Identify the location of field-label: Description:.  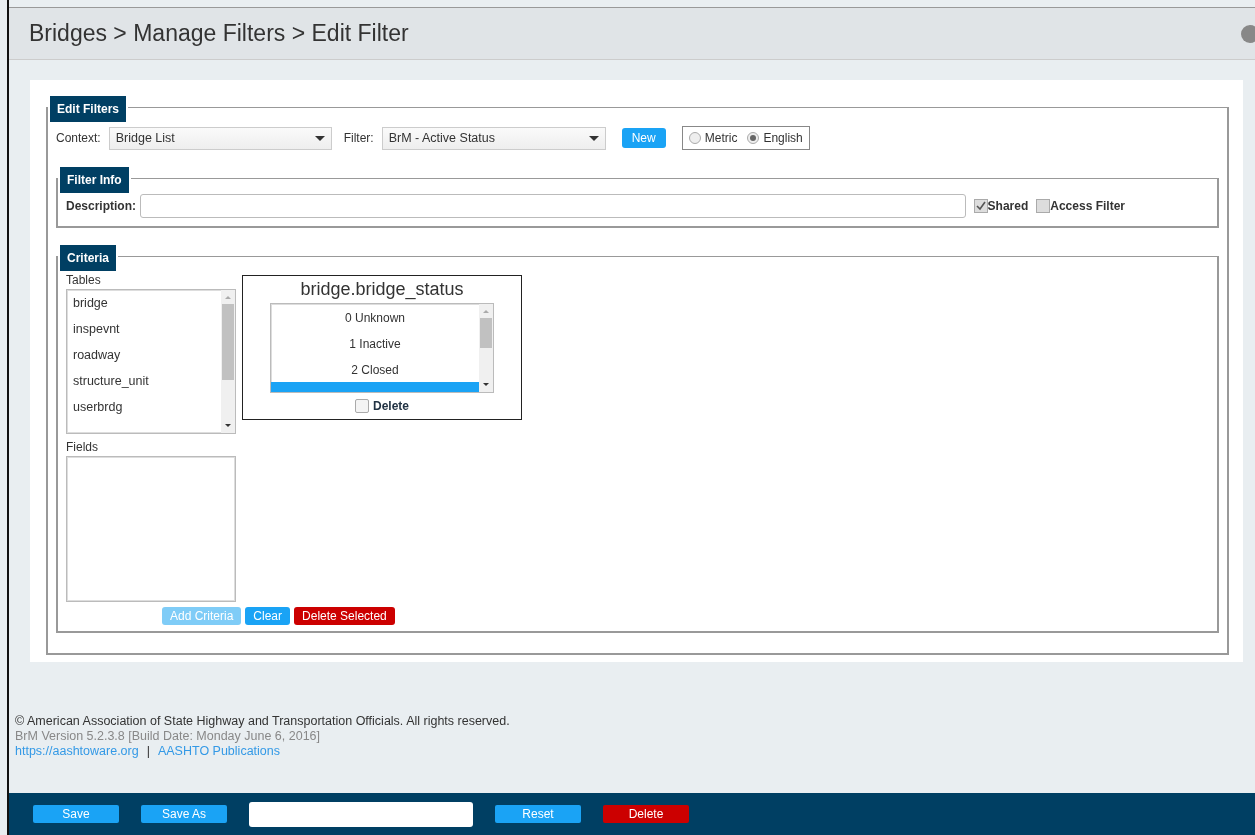
(101, 206).